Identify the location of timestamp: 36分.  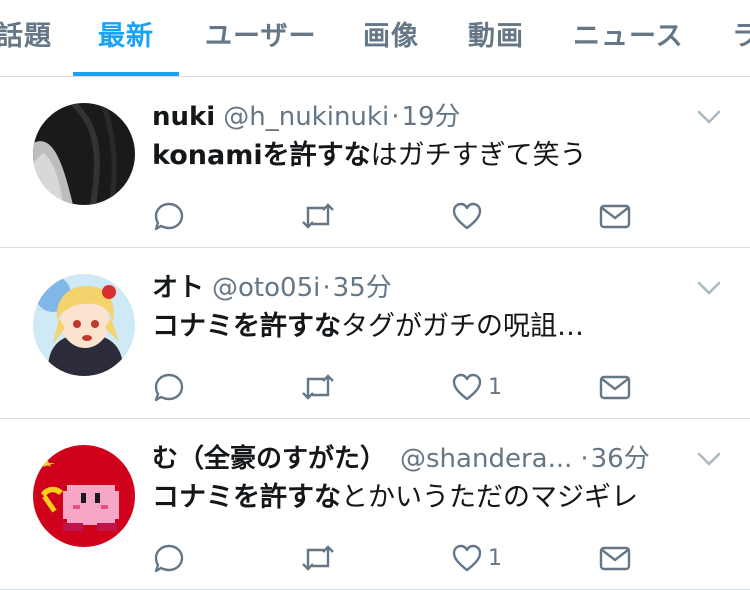
(620, 459).